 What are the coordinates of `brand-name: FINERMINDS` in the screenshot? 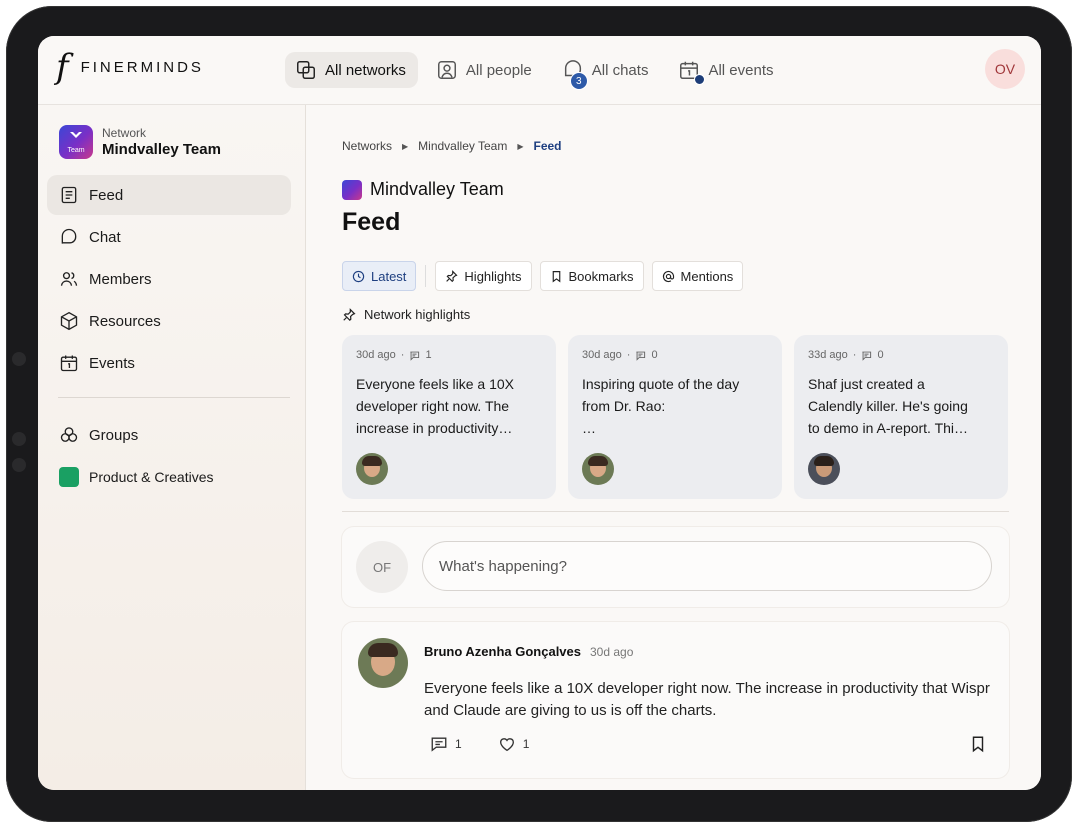 It's located at (142, 67).